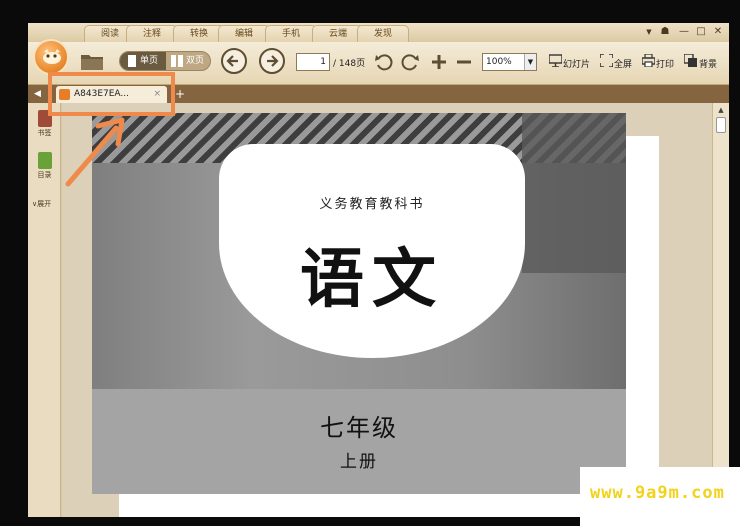 The image size is (740, 526). I want to click on menu-bar: 阅读 注释 转换 编辑 手机 云端 发现 ▼ ☗ — □ ✕, so click(378, 32).